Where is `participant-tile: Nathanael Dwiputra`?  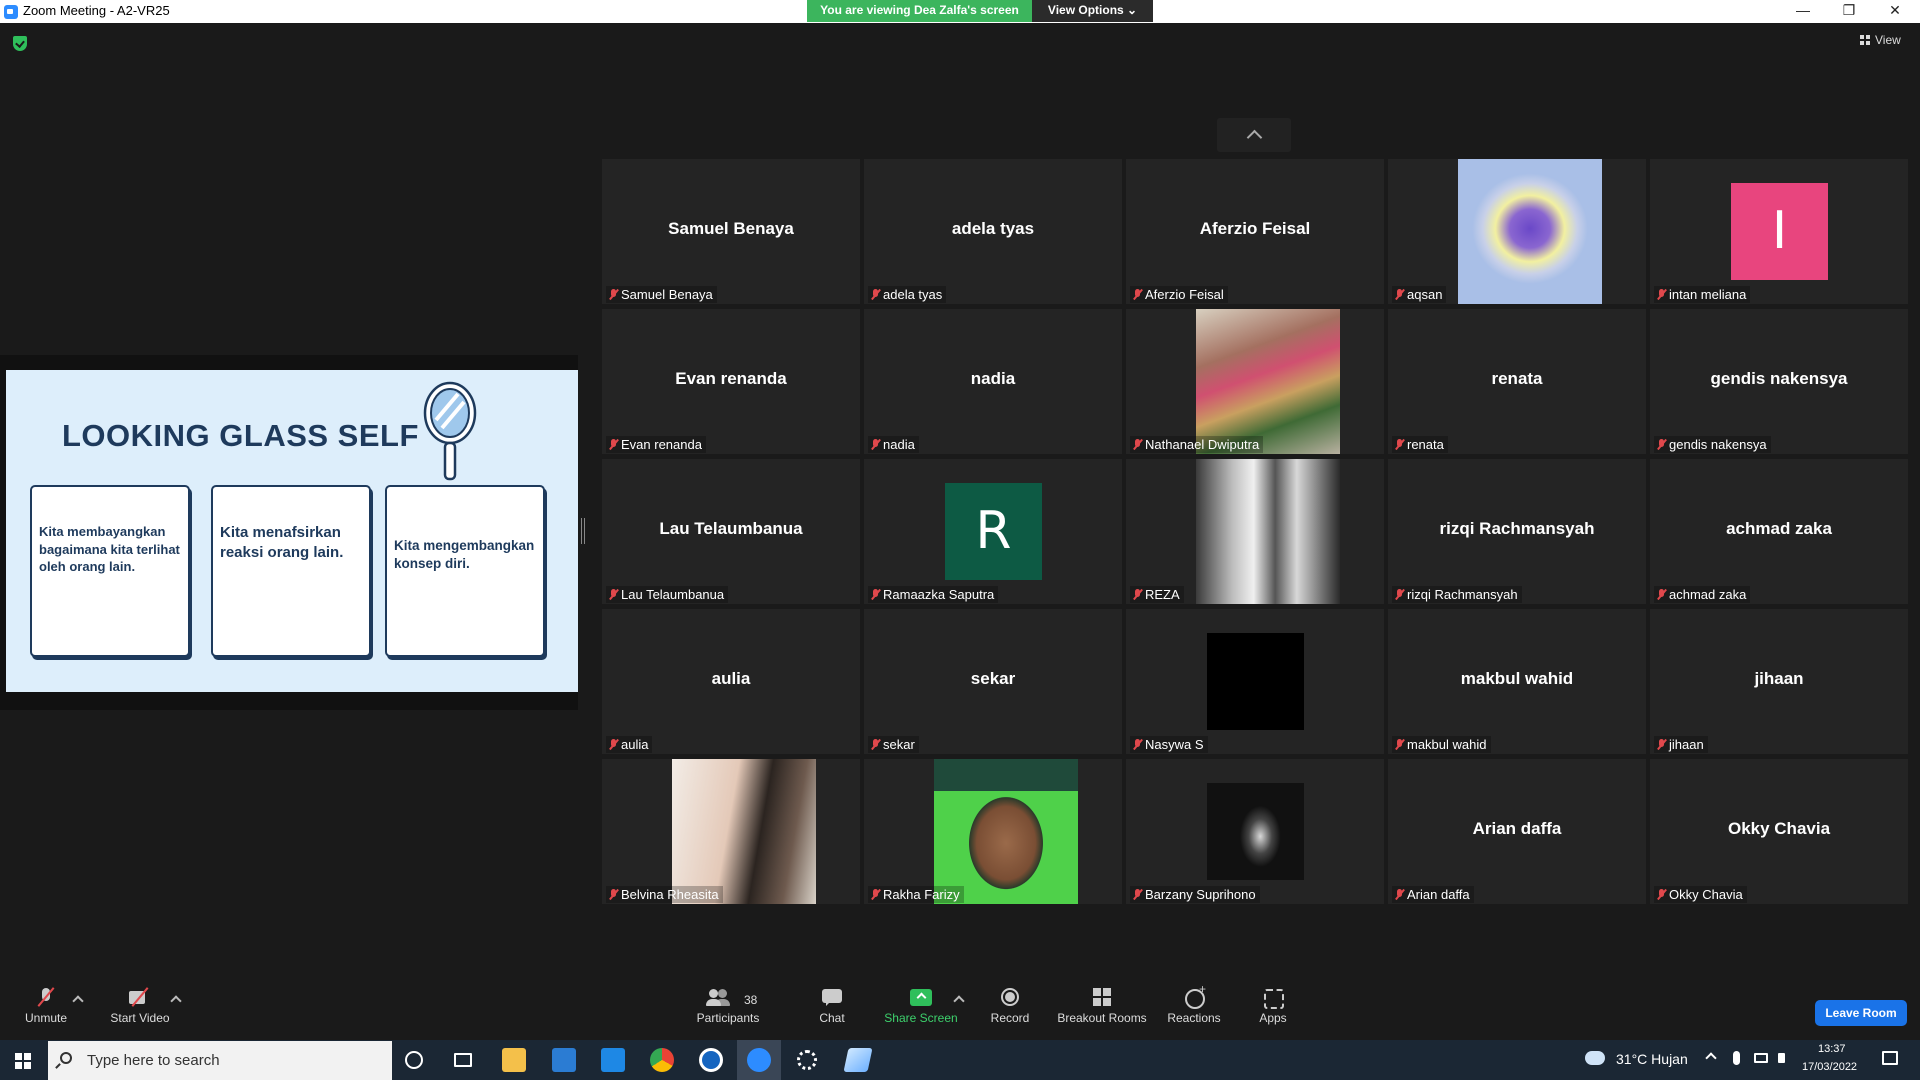
participant-tile: Nathanael Dwiputra is located at coordinates (1255, 381).